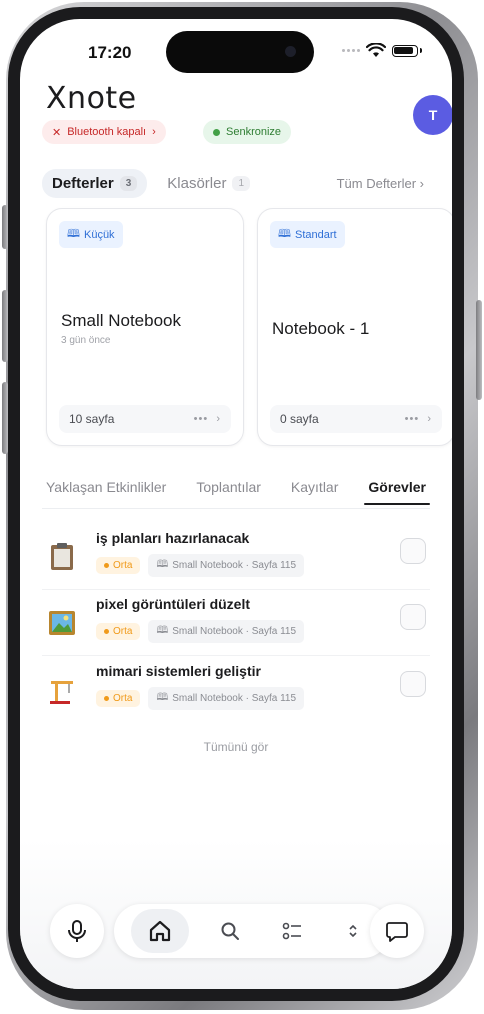 The width and height of the screenshot is (484, 1014). Describe the element at coordinates (173, 538) in the screenshot. I see `task-title: iş planları hazırlanacak` at that location.